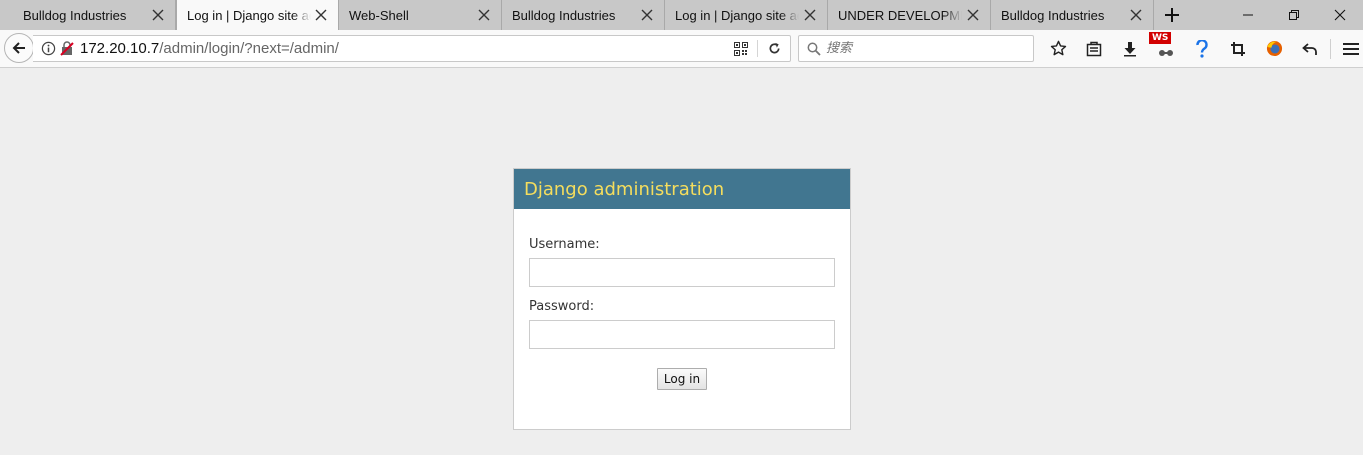 The height and width of the screenshot is (455, 1363). I want to click on tab-2: Web-Shell, so click(420, 15).